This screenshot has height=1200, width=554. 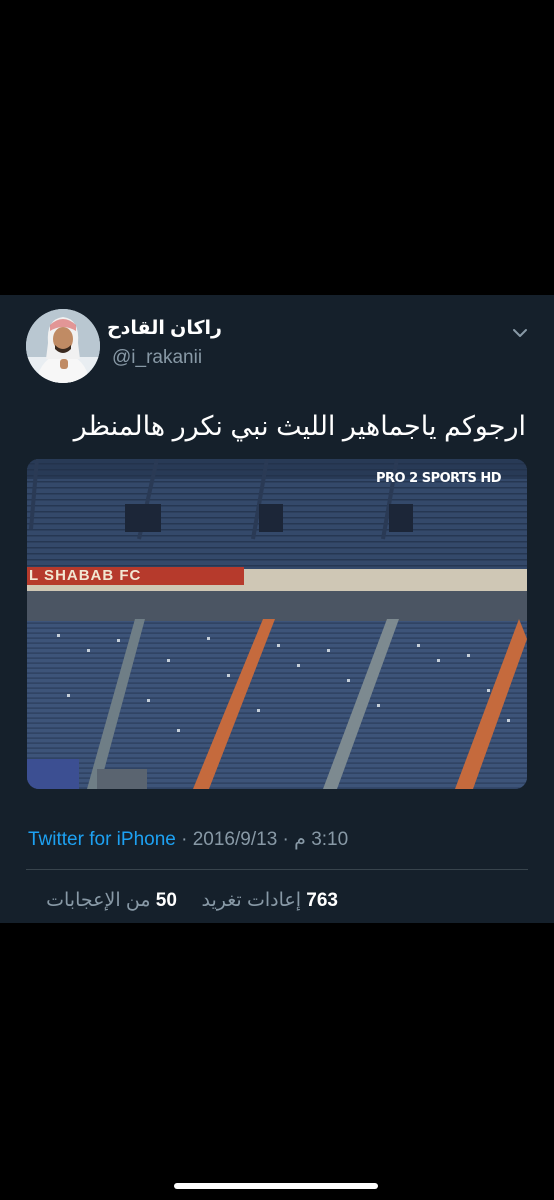 What do you see at coordinates (321, 839) in the screenshot?
I see `tweet-time: 3:10 م` at bounding box center [321, 839].